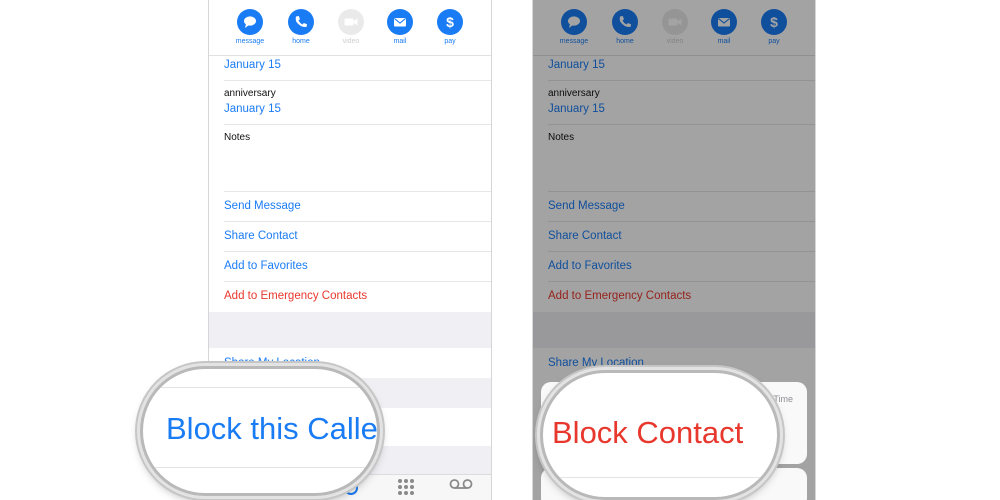 Image resolution: width=1000 pixels, height=500 pixels. I want to click on add-to-favorites-link: Add to Favorites, so click(266, 266).